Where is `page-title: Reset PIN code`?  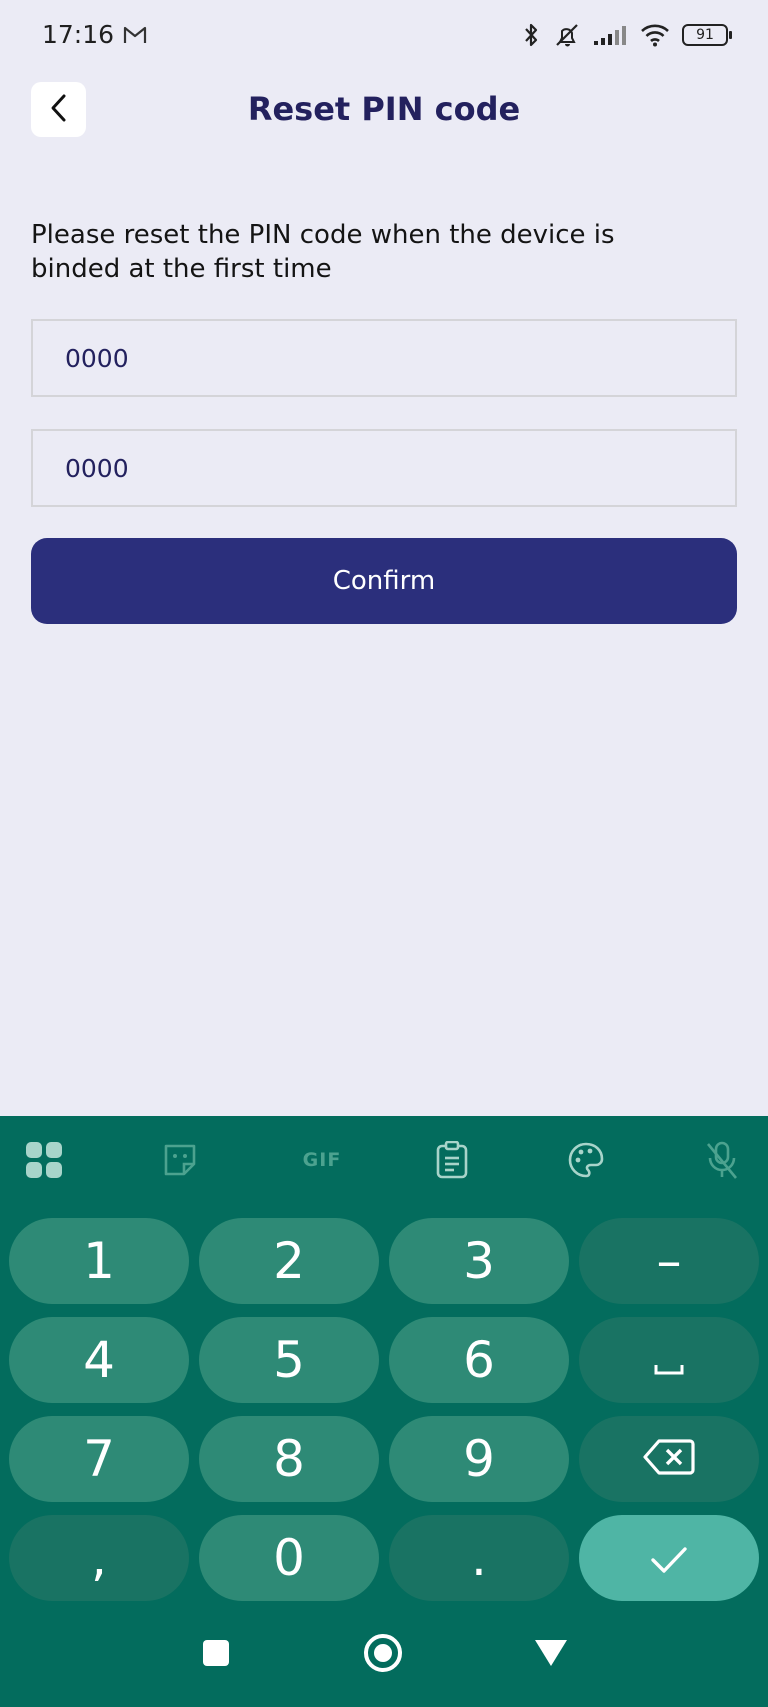 page-title: Reset PIN code is located at coordinates (384, 109).